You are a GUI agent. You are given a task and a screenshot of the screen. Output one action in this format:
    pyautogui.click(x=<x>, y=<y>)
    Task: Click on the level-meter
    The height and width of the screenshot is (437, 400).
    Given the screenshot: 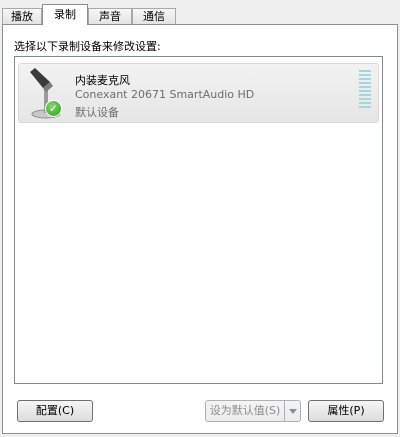 What is the action you would take?
    pyautogui.click(x=365, y=89)
    